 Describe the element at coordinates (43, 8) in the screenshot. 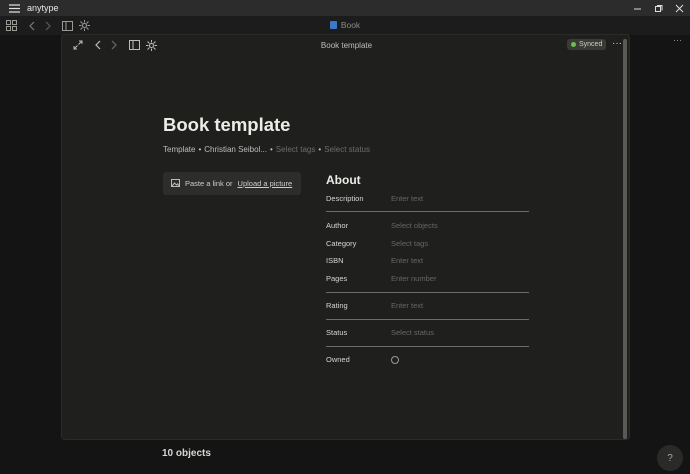

I see `app-name: anytype` at that location.